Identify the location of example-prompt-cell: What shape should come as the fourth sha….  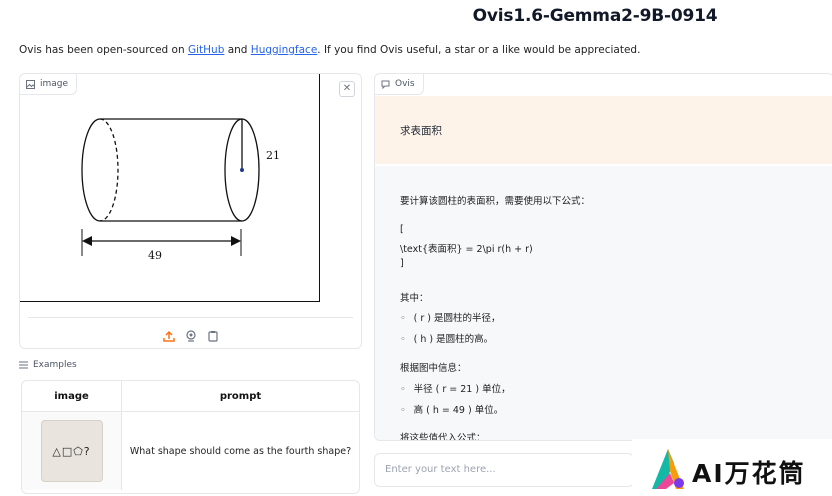
(241, 451).